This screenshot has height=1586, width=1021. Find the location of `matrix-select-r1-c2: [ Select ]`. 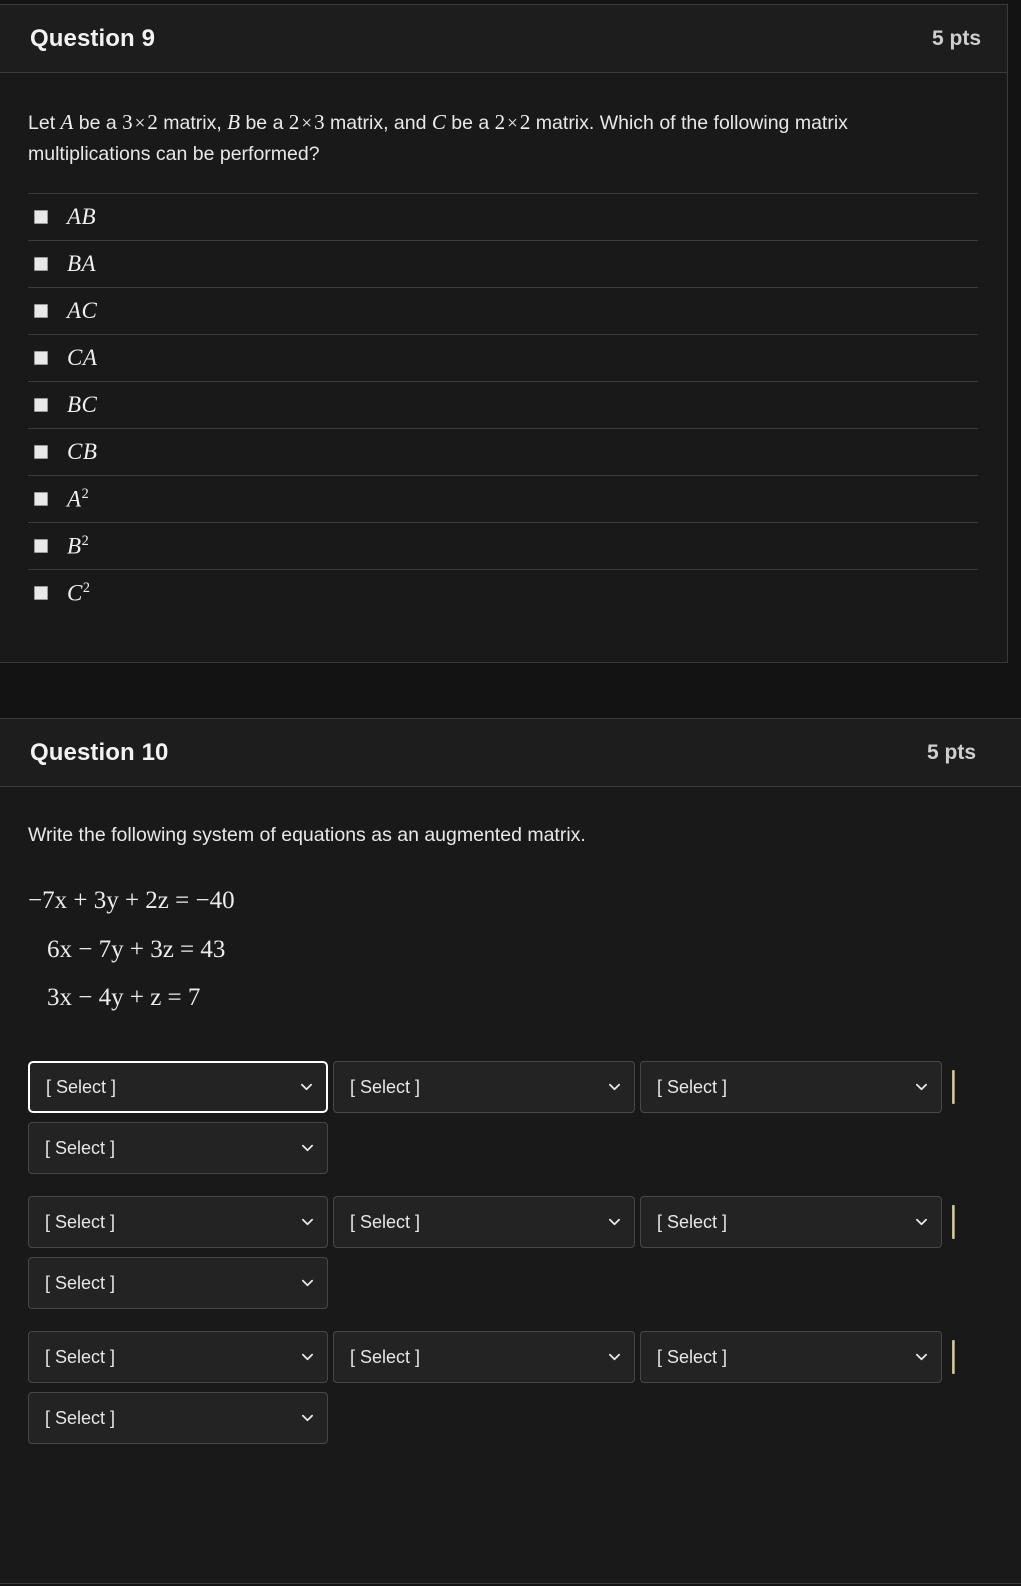

matrix-select-r1-c2: [ Select ] is located at coordinates (484, 1087).